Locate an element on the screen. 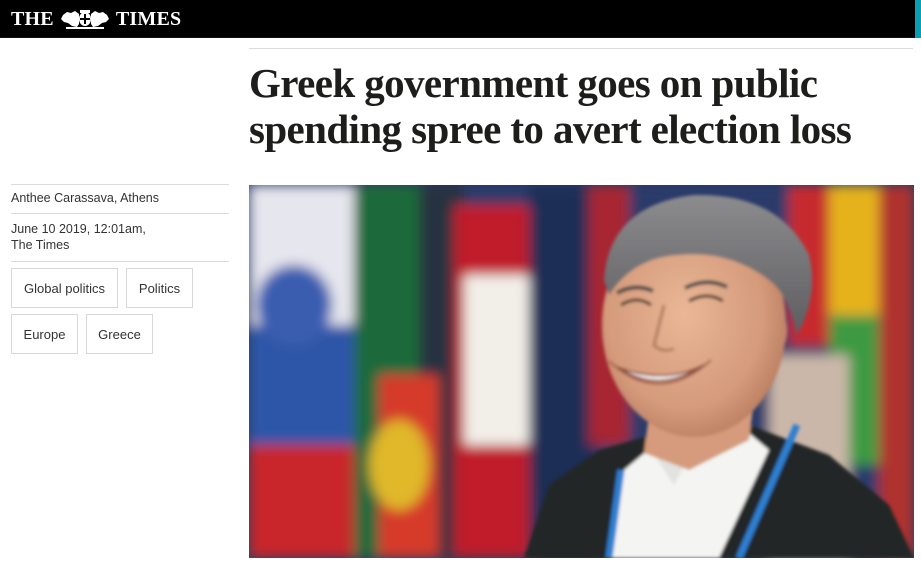 This screenshot has width=921, height=565. top-bar: THE TIMES is located at coordinates (460, 19).